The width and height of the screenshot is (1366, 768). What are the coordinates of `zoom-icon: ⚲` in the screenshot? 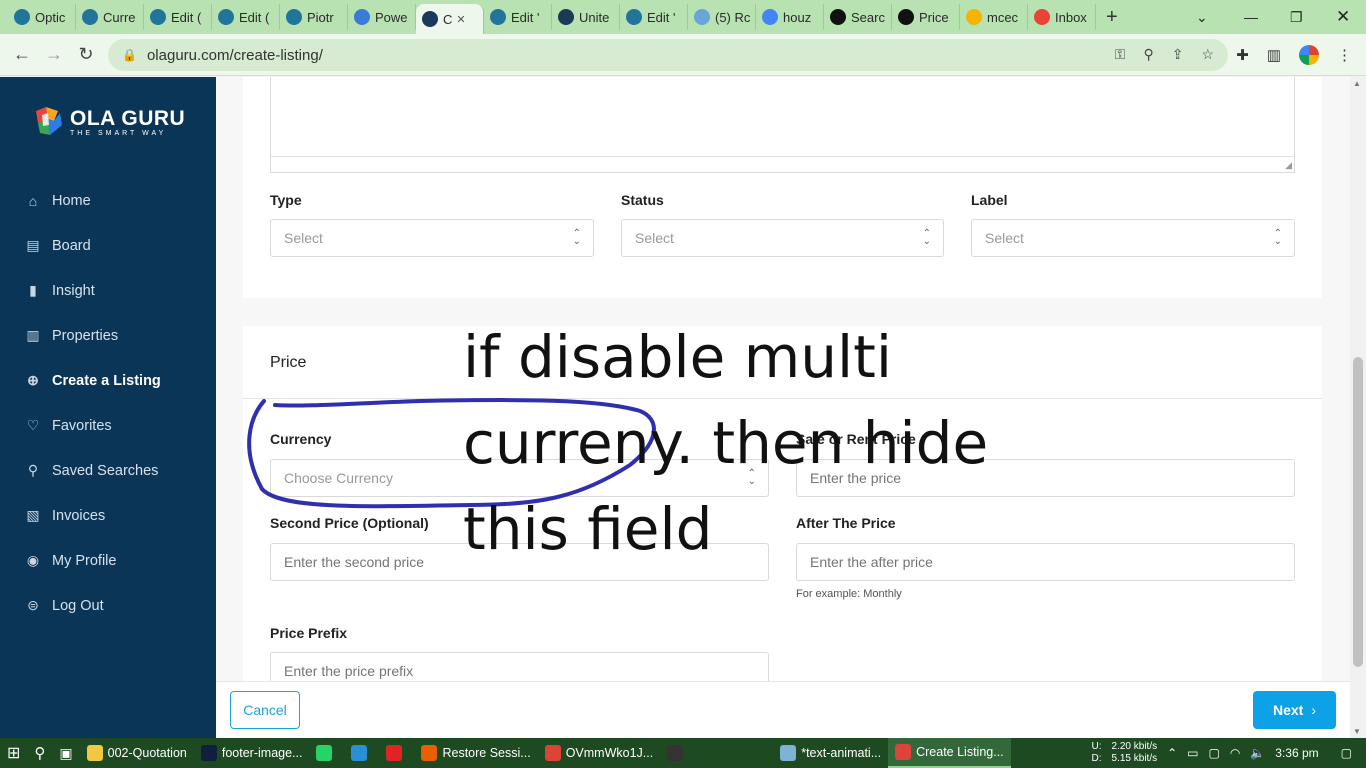 It's located at (1148, 54).